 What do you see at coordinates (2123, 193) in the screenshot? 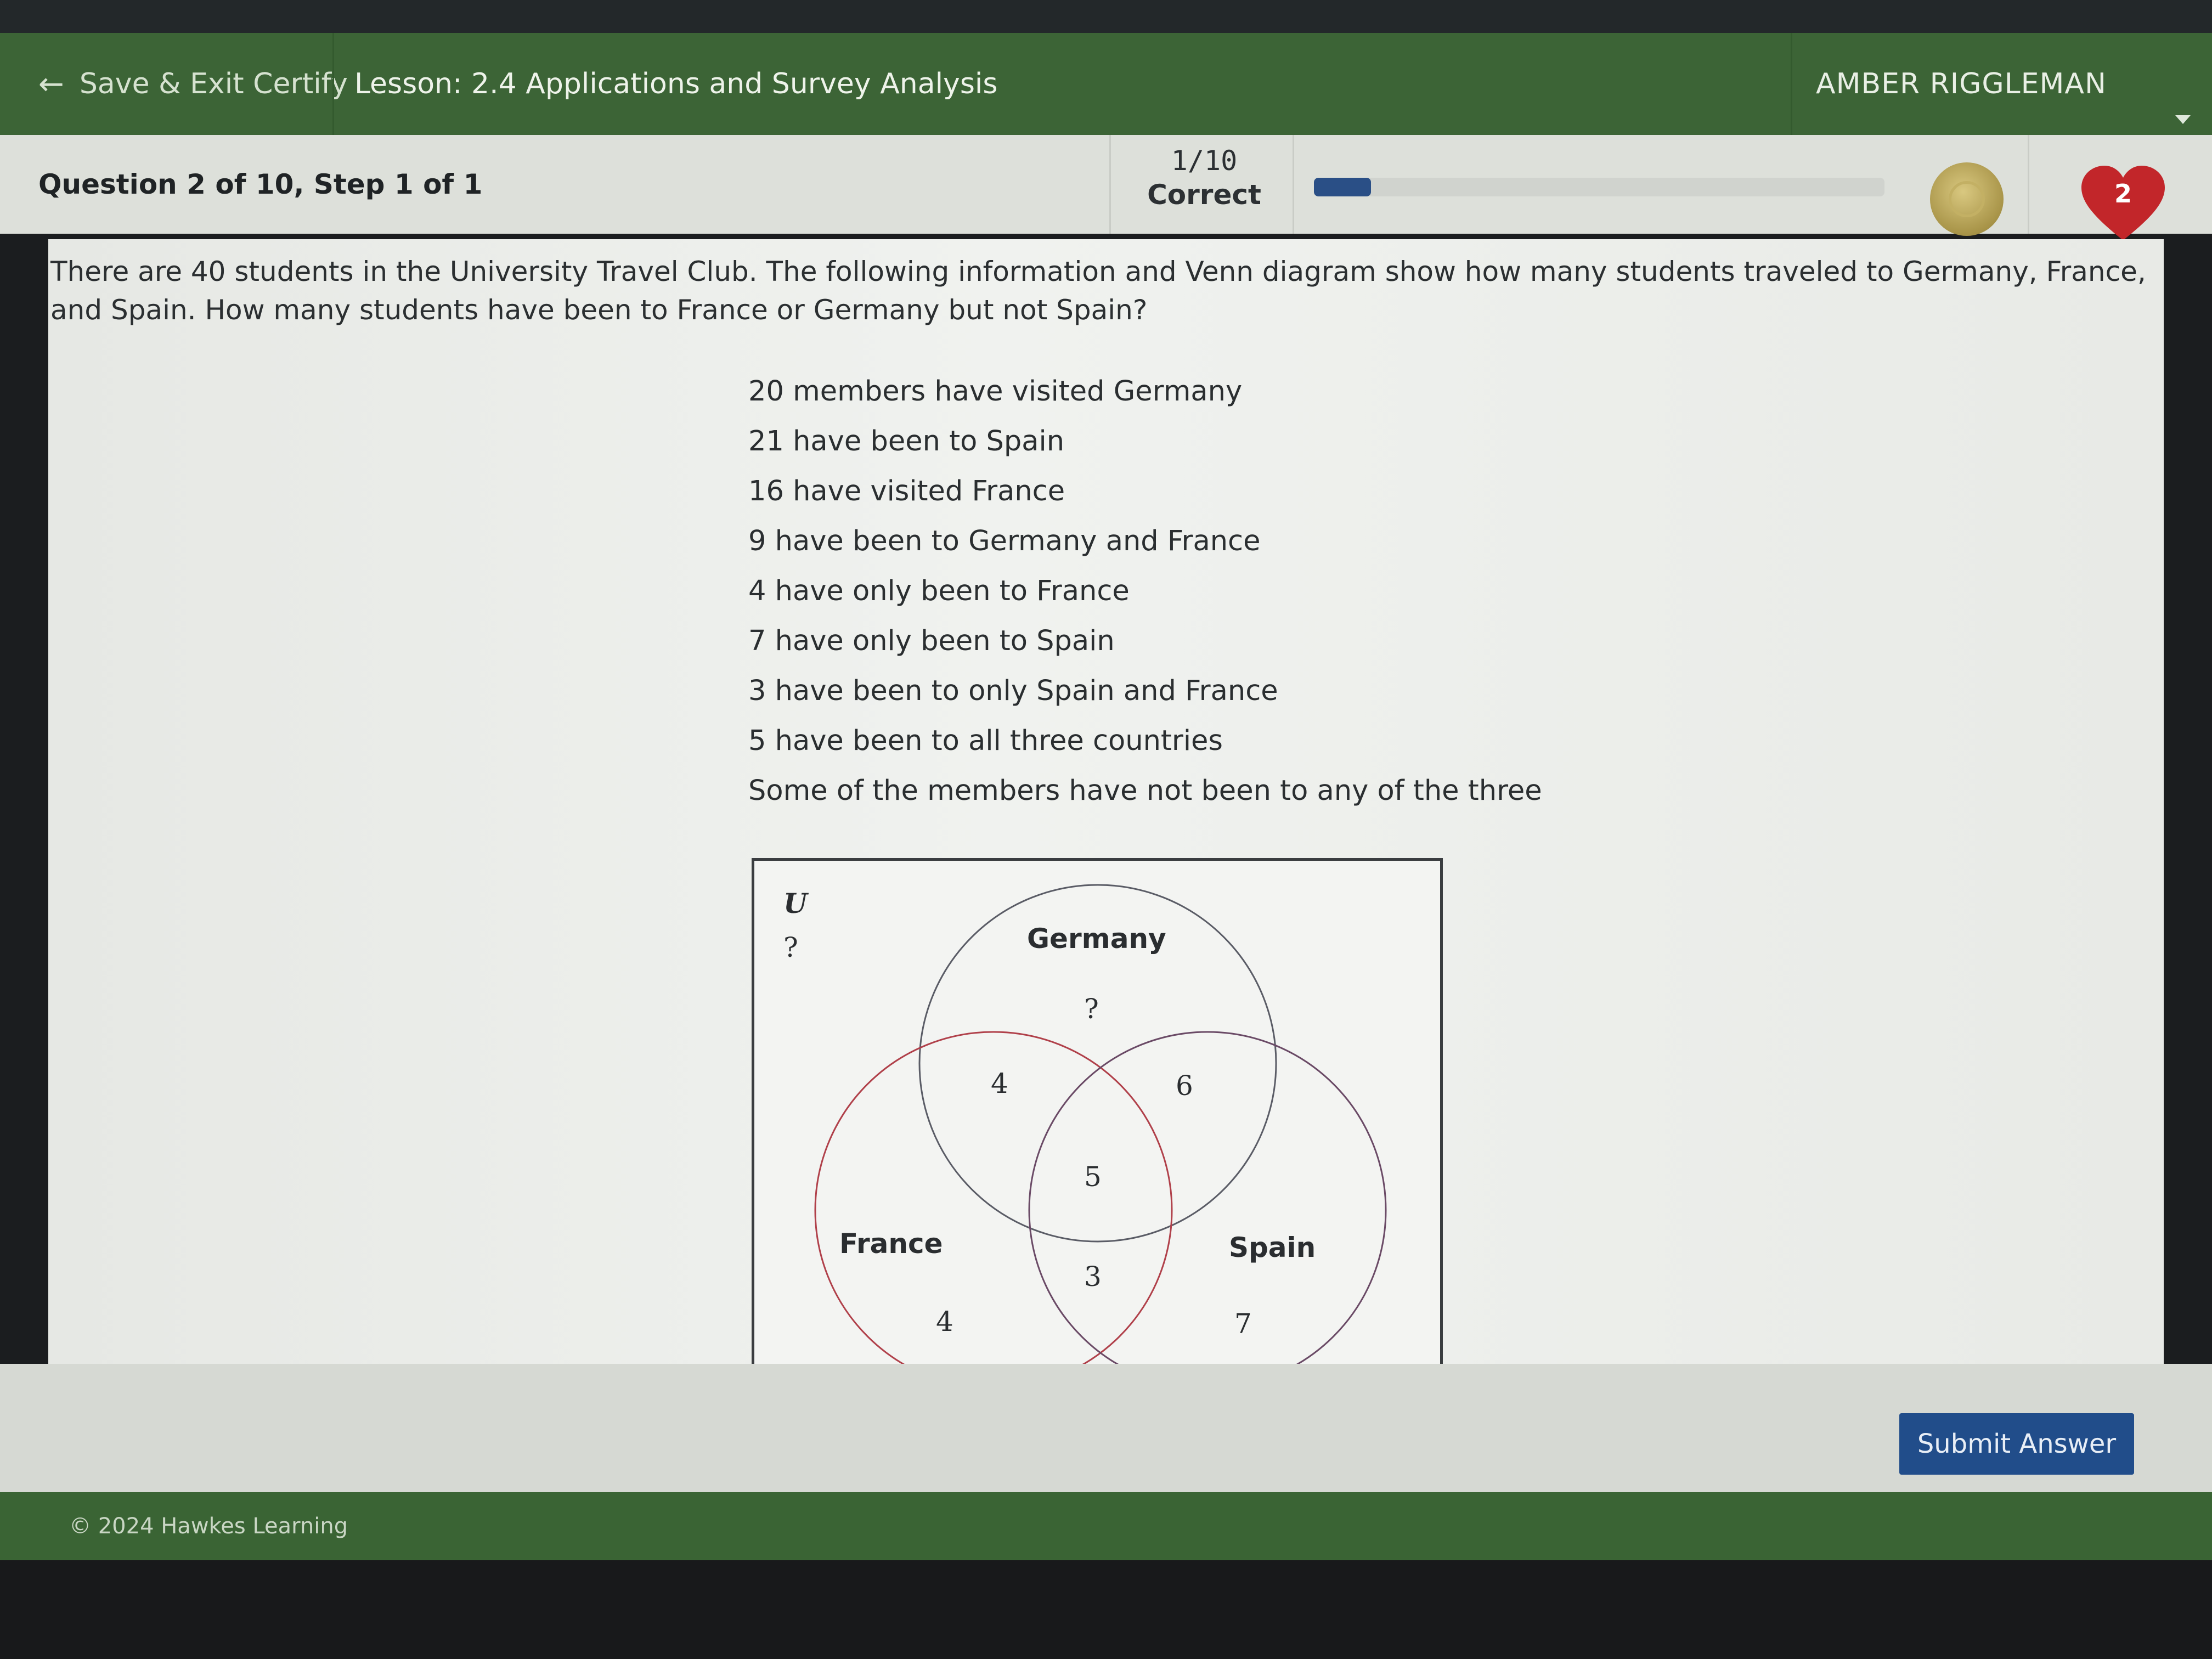
I see `lives-count: 2` at bounding box center [2123, 193].